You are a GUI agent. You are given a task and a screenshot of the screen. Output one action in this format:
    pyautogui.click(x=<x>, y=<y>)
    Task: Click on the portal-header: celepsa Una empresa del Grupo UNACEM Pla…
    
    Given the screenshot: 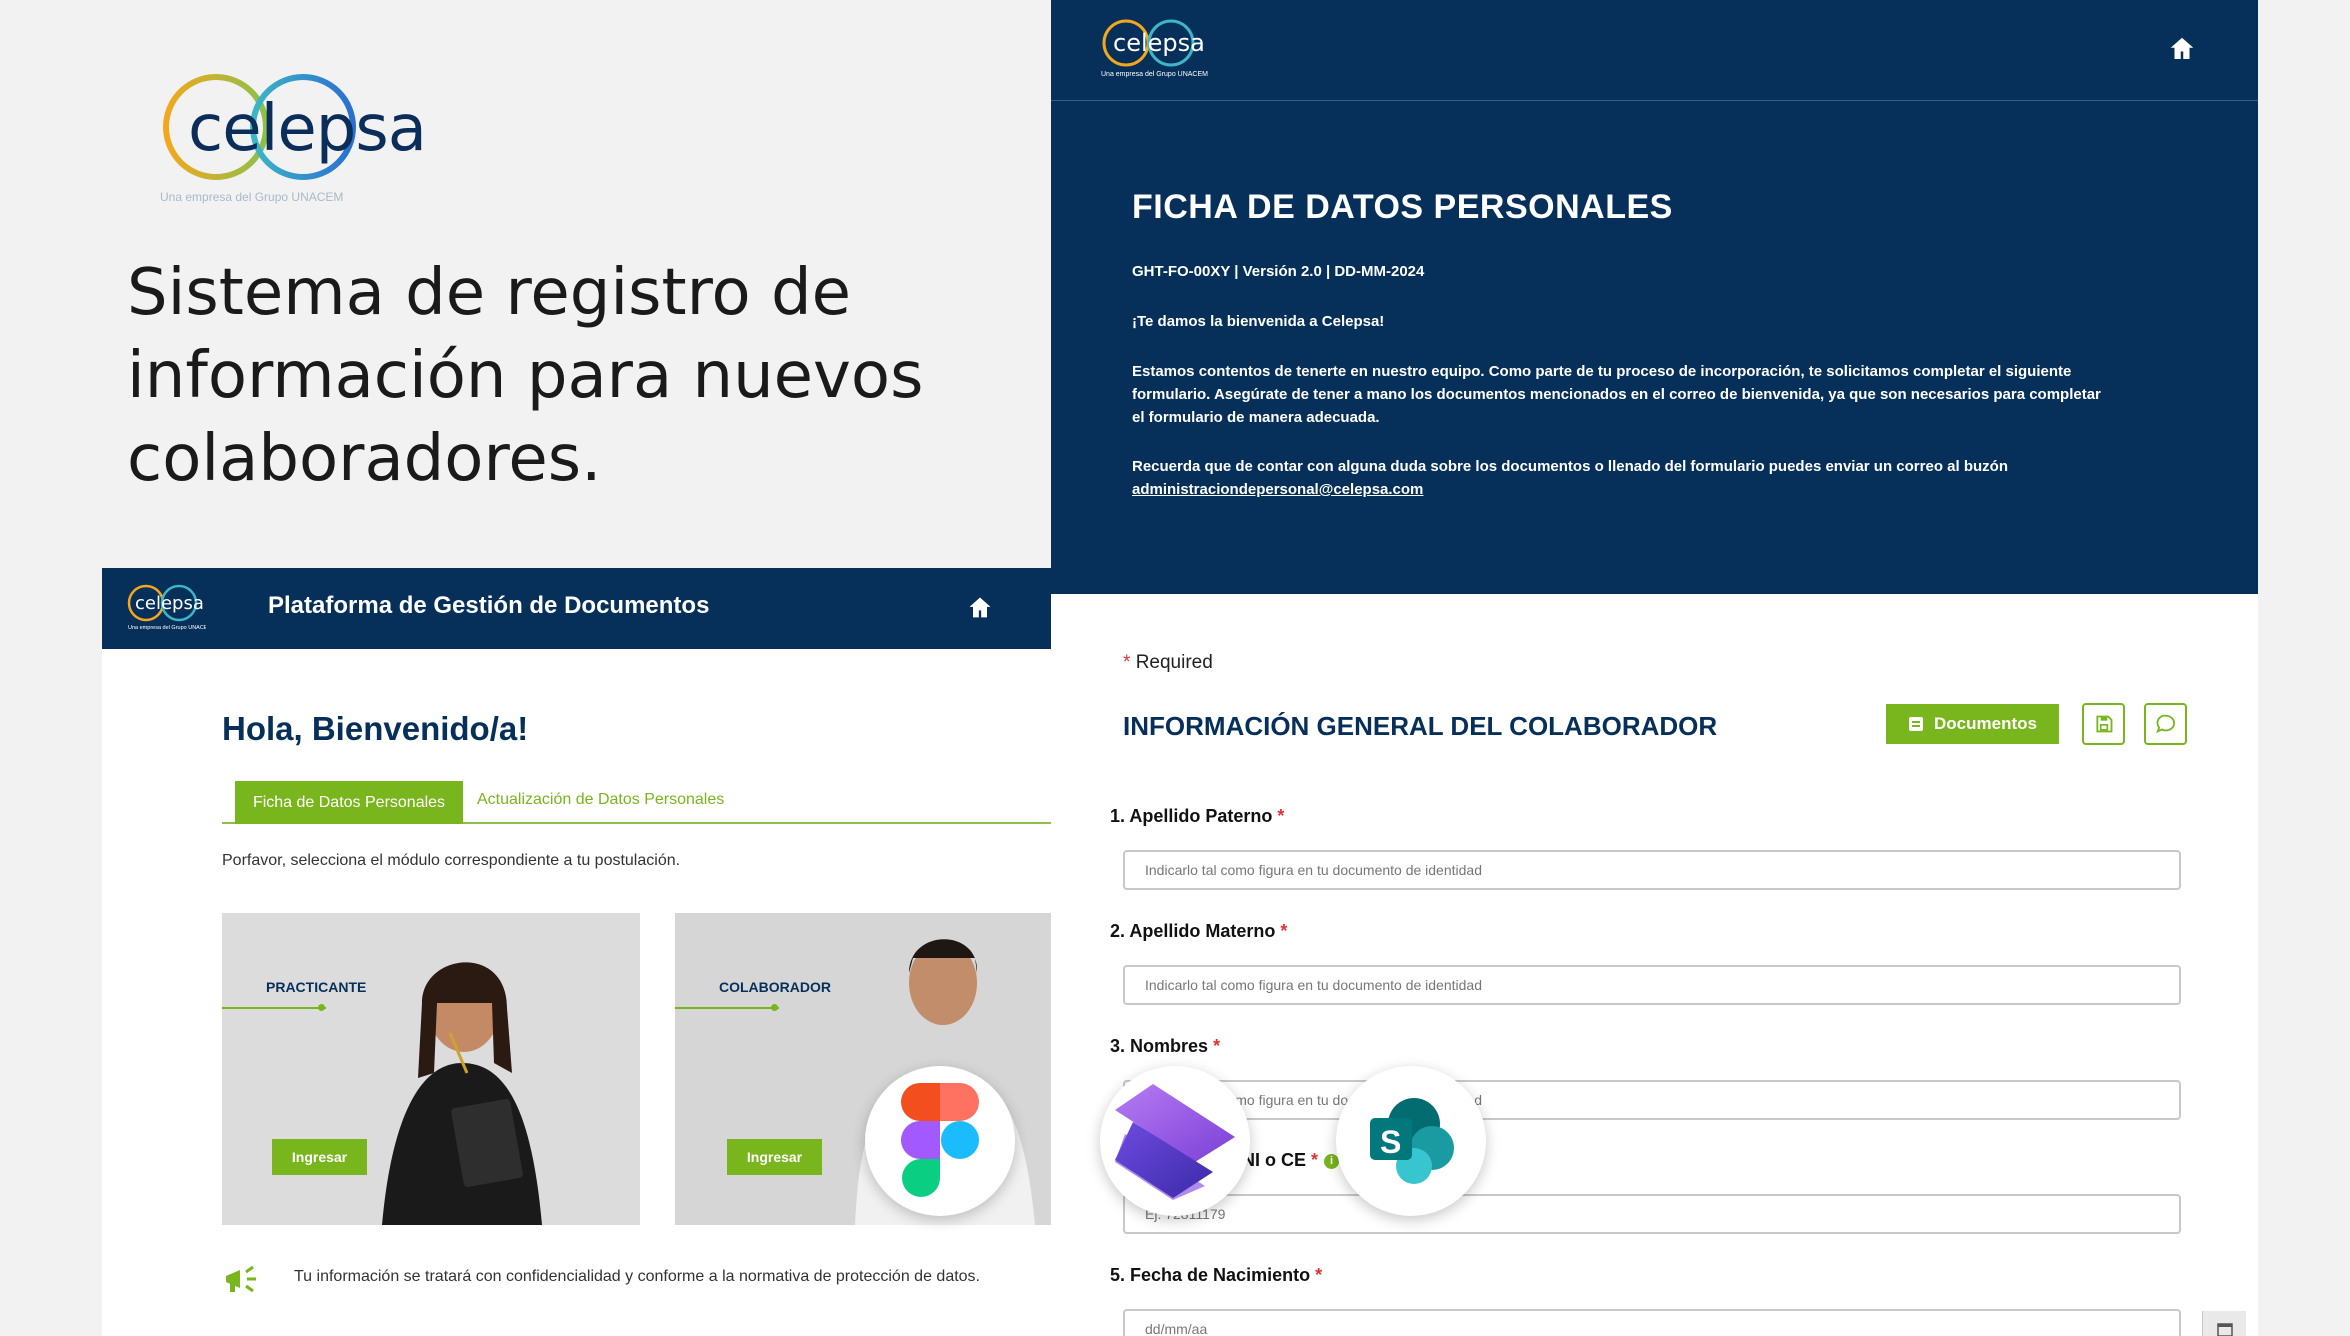 What is the action you would take?
    pyautogui.click(x=576, y=608)
    